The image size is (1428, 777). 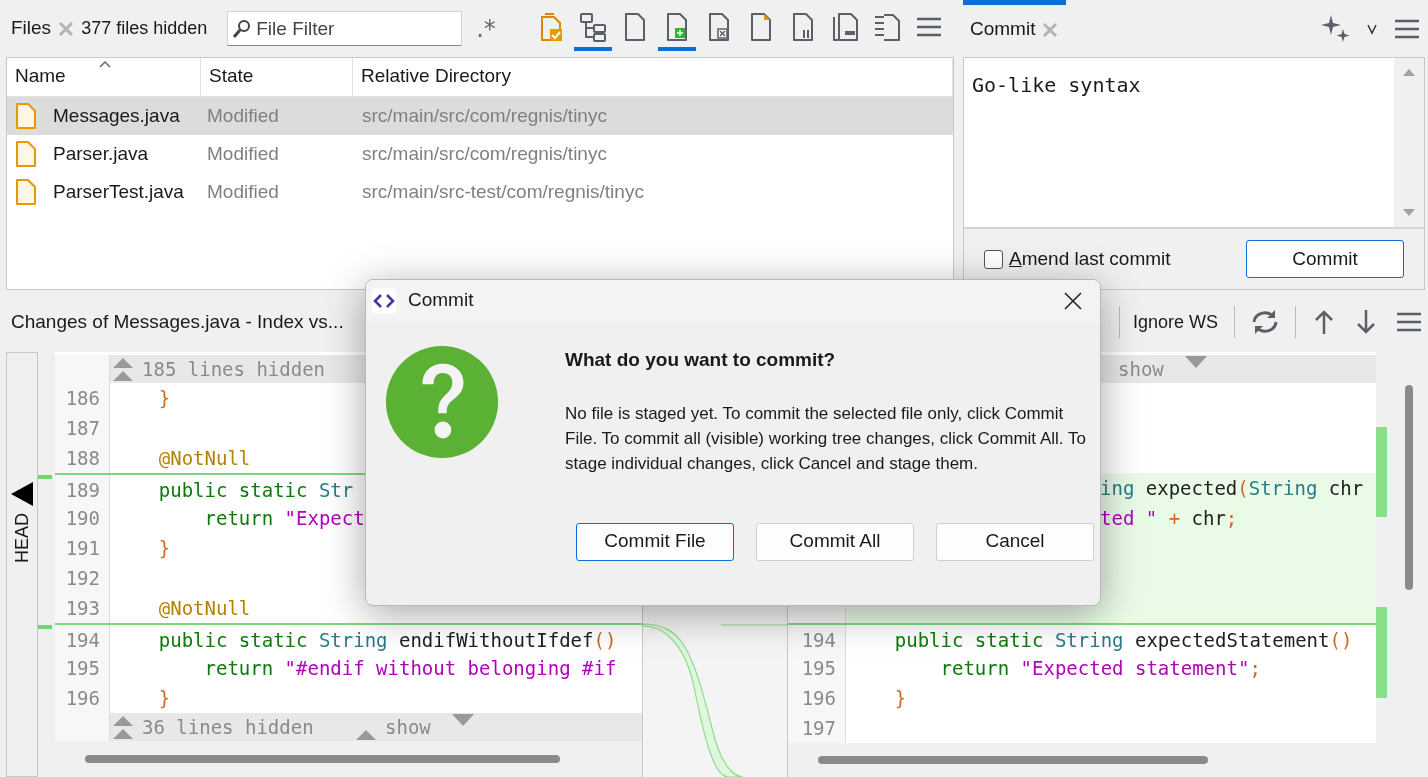 I want to click on code-line: public static String expectedStatement(), so click(x=1123, y=640).